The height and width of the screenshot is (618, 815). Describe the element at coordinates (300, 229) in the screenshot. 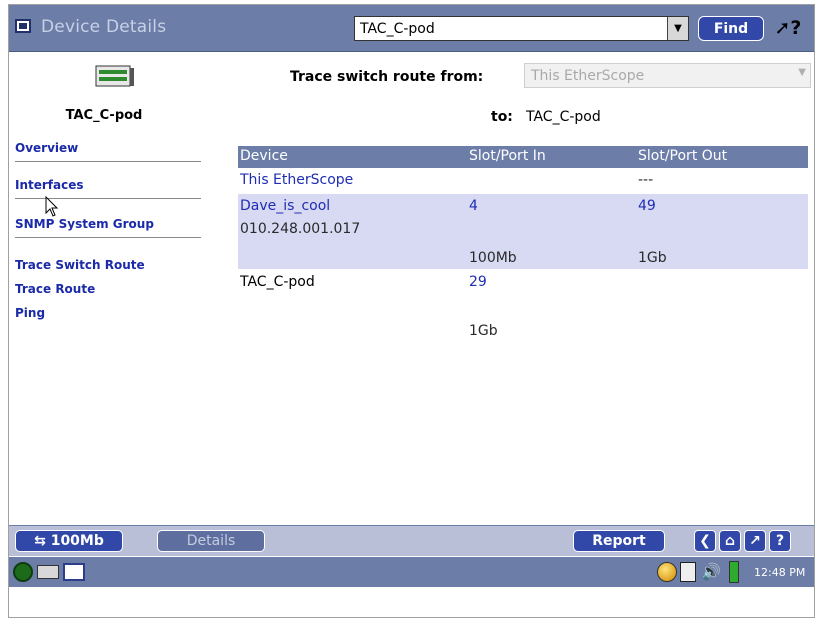

I see `row-ip-address: 010.248.001.017` at that location.